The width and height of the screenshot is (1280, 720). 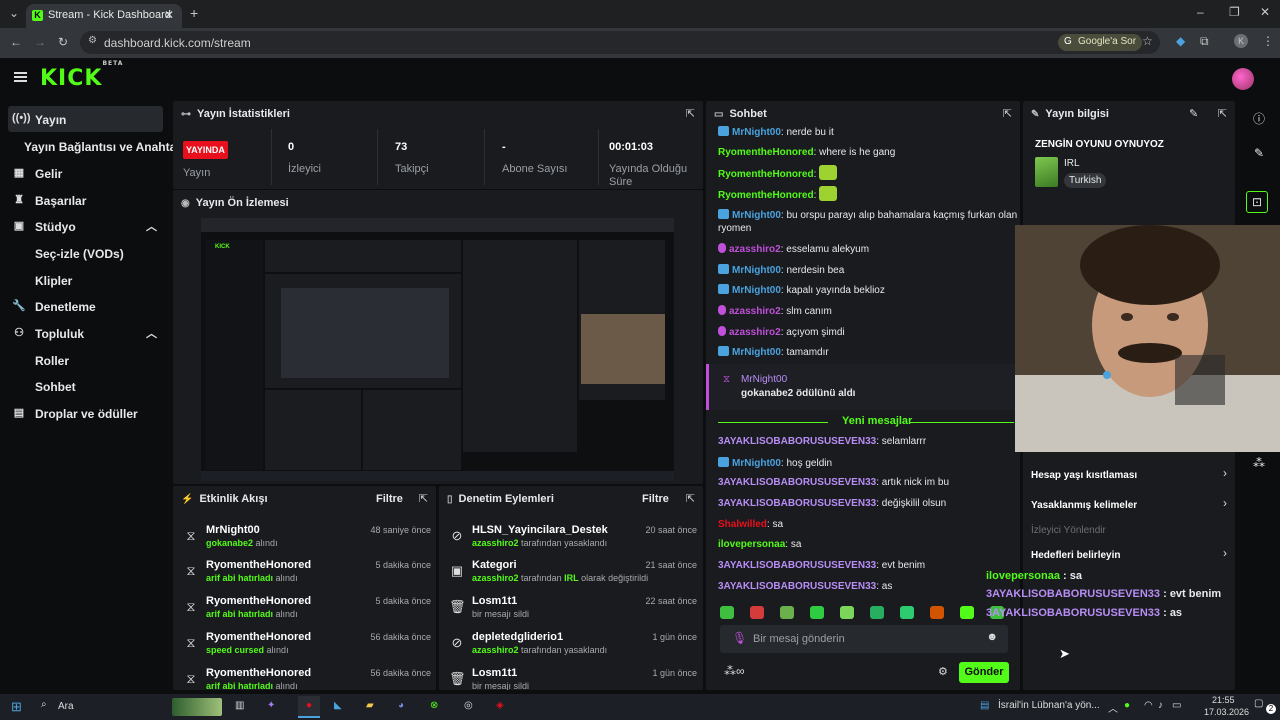 I want to click on activity-user: MrNight00, so click(x=233, y=530).